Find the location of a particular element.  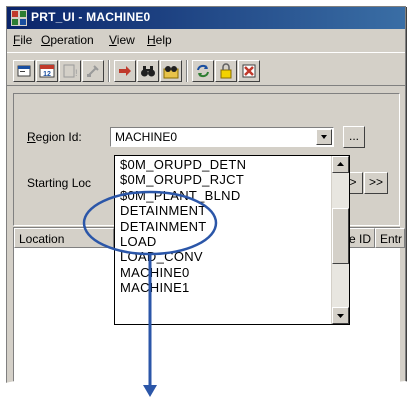

refresh-icon is located at coordinates (203, 71).